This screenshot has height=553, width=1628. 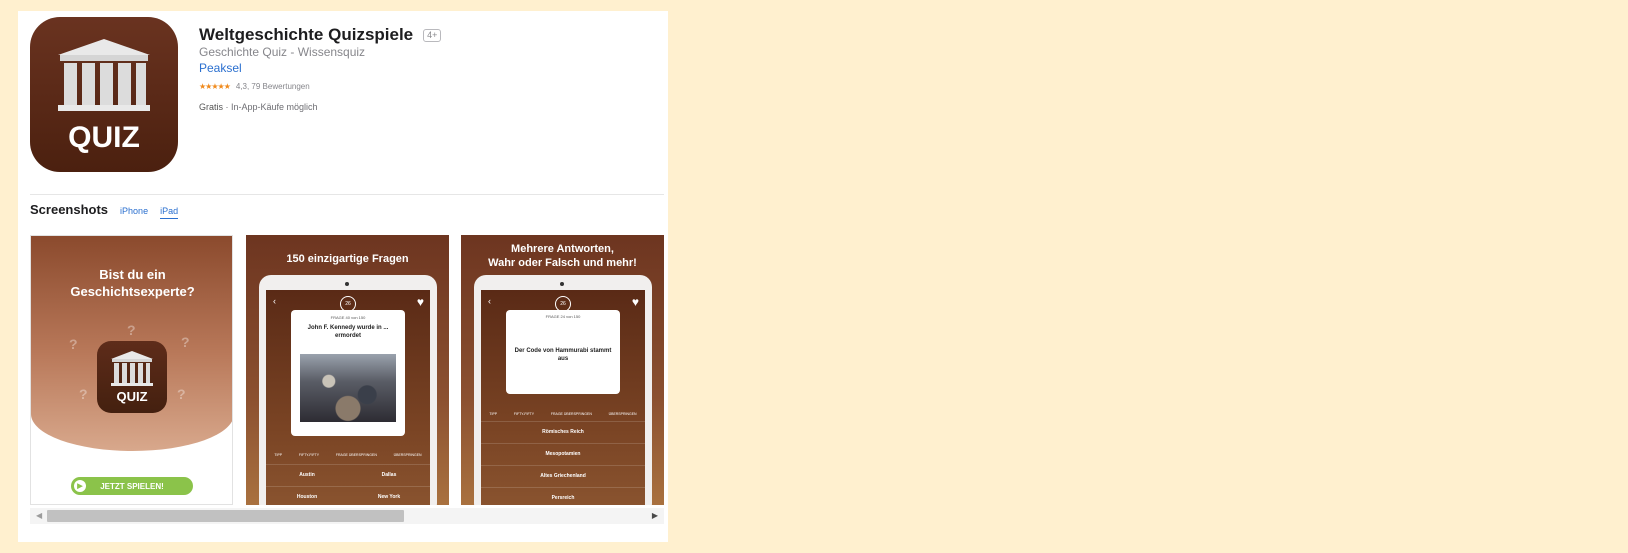 I want to click on play-now-label: JETZT SPIELEN!, so click(x=132, y=486).